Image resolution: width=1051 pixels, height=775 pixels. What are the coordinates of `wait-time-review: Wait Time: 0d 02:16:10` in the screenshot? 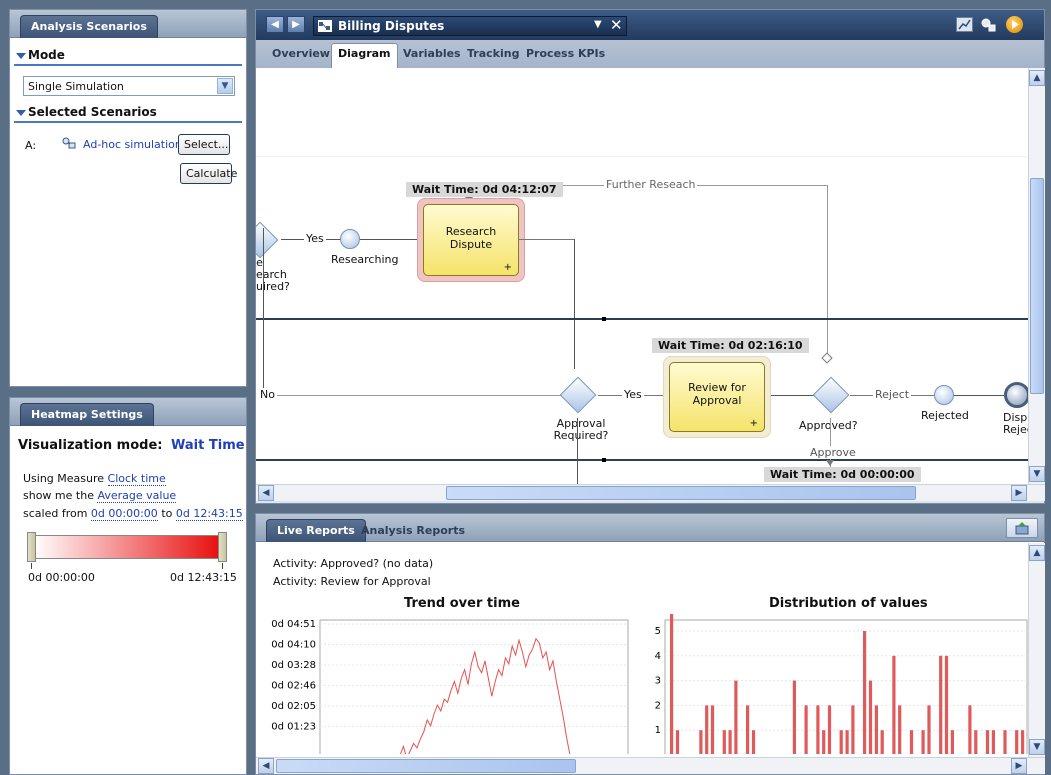 It's located at (730, 345).